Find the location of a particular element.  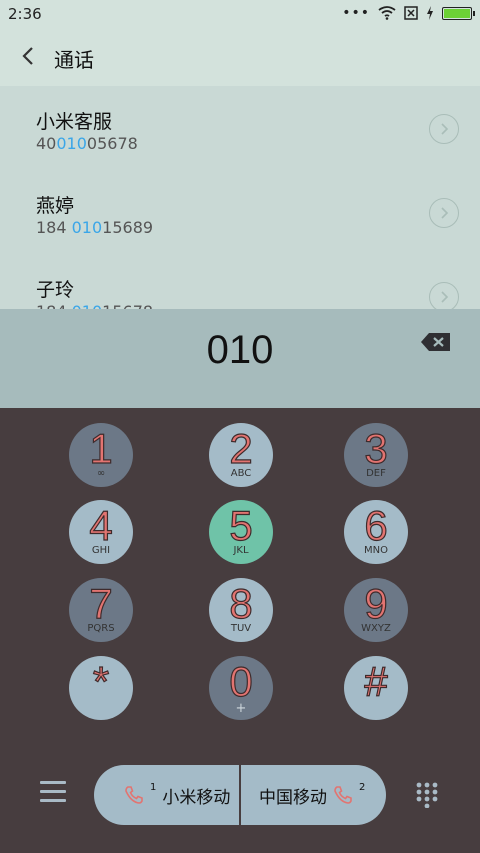

call-divider is located at coordinates (240, 795).